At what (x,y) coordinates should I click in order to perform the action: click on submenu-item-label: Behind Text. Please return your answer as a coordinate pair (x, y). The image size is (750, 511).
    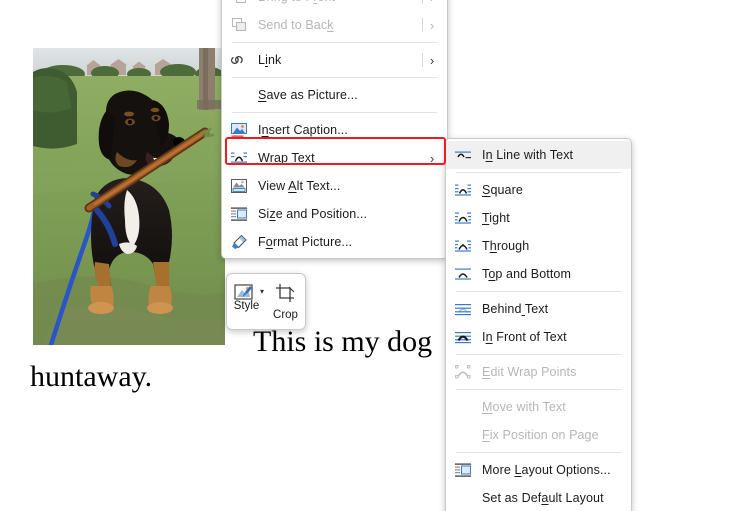
    Looking at the image, I should click on (515, 309).